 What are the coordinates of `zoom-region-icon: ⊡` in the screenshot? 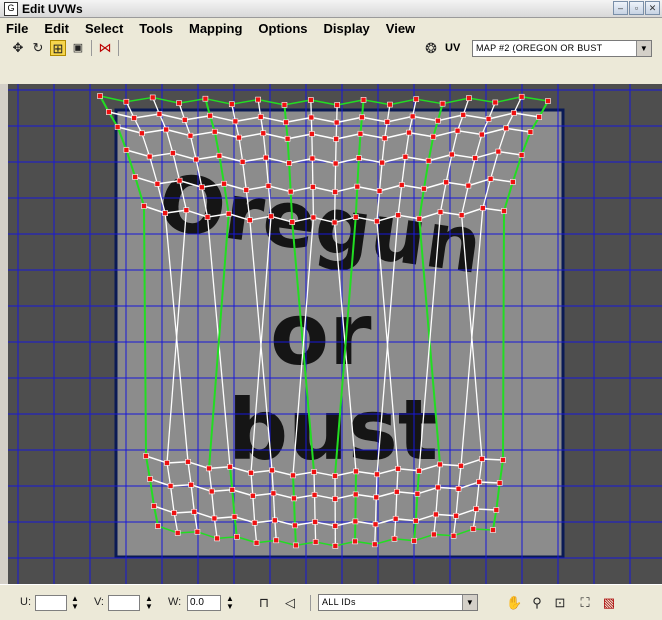 It's located at (560, 603).